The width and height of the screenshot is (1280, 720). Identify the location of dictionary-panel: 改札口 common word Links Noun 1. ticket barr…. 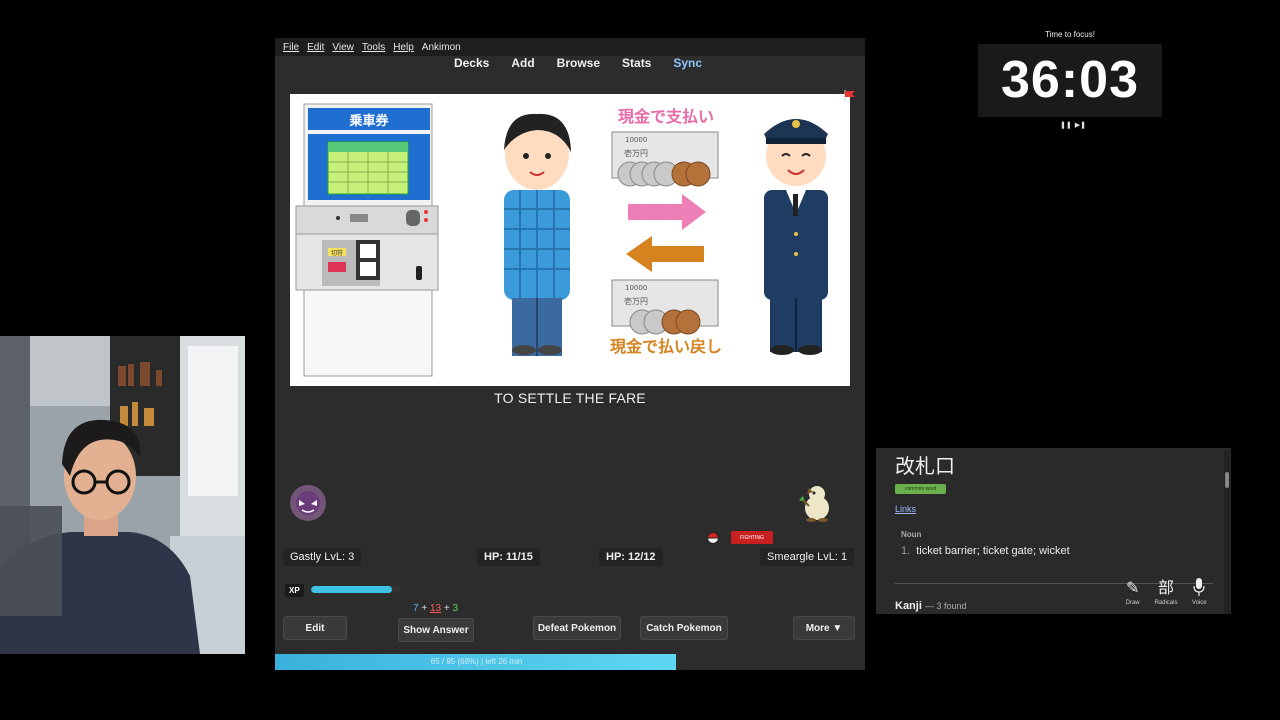
(1053, 531).